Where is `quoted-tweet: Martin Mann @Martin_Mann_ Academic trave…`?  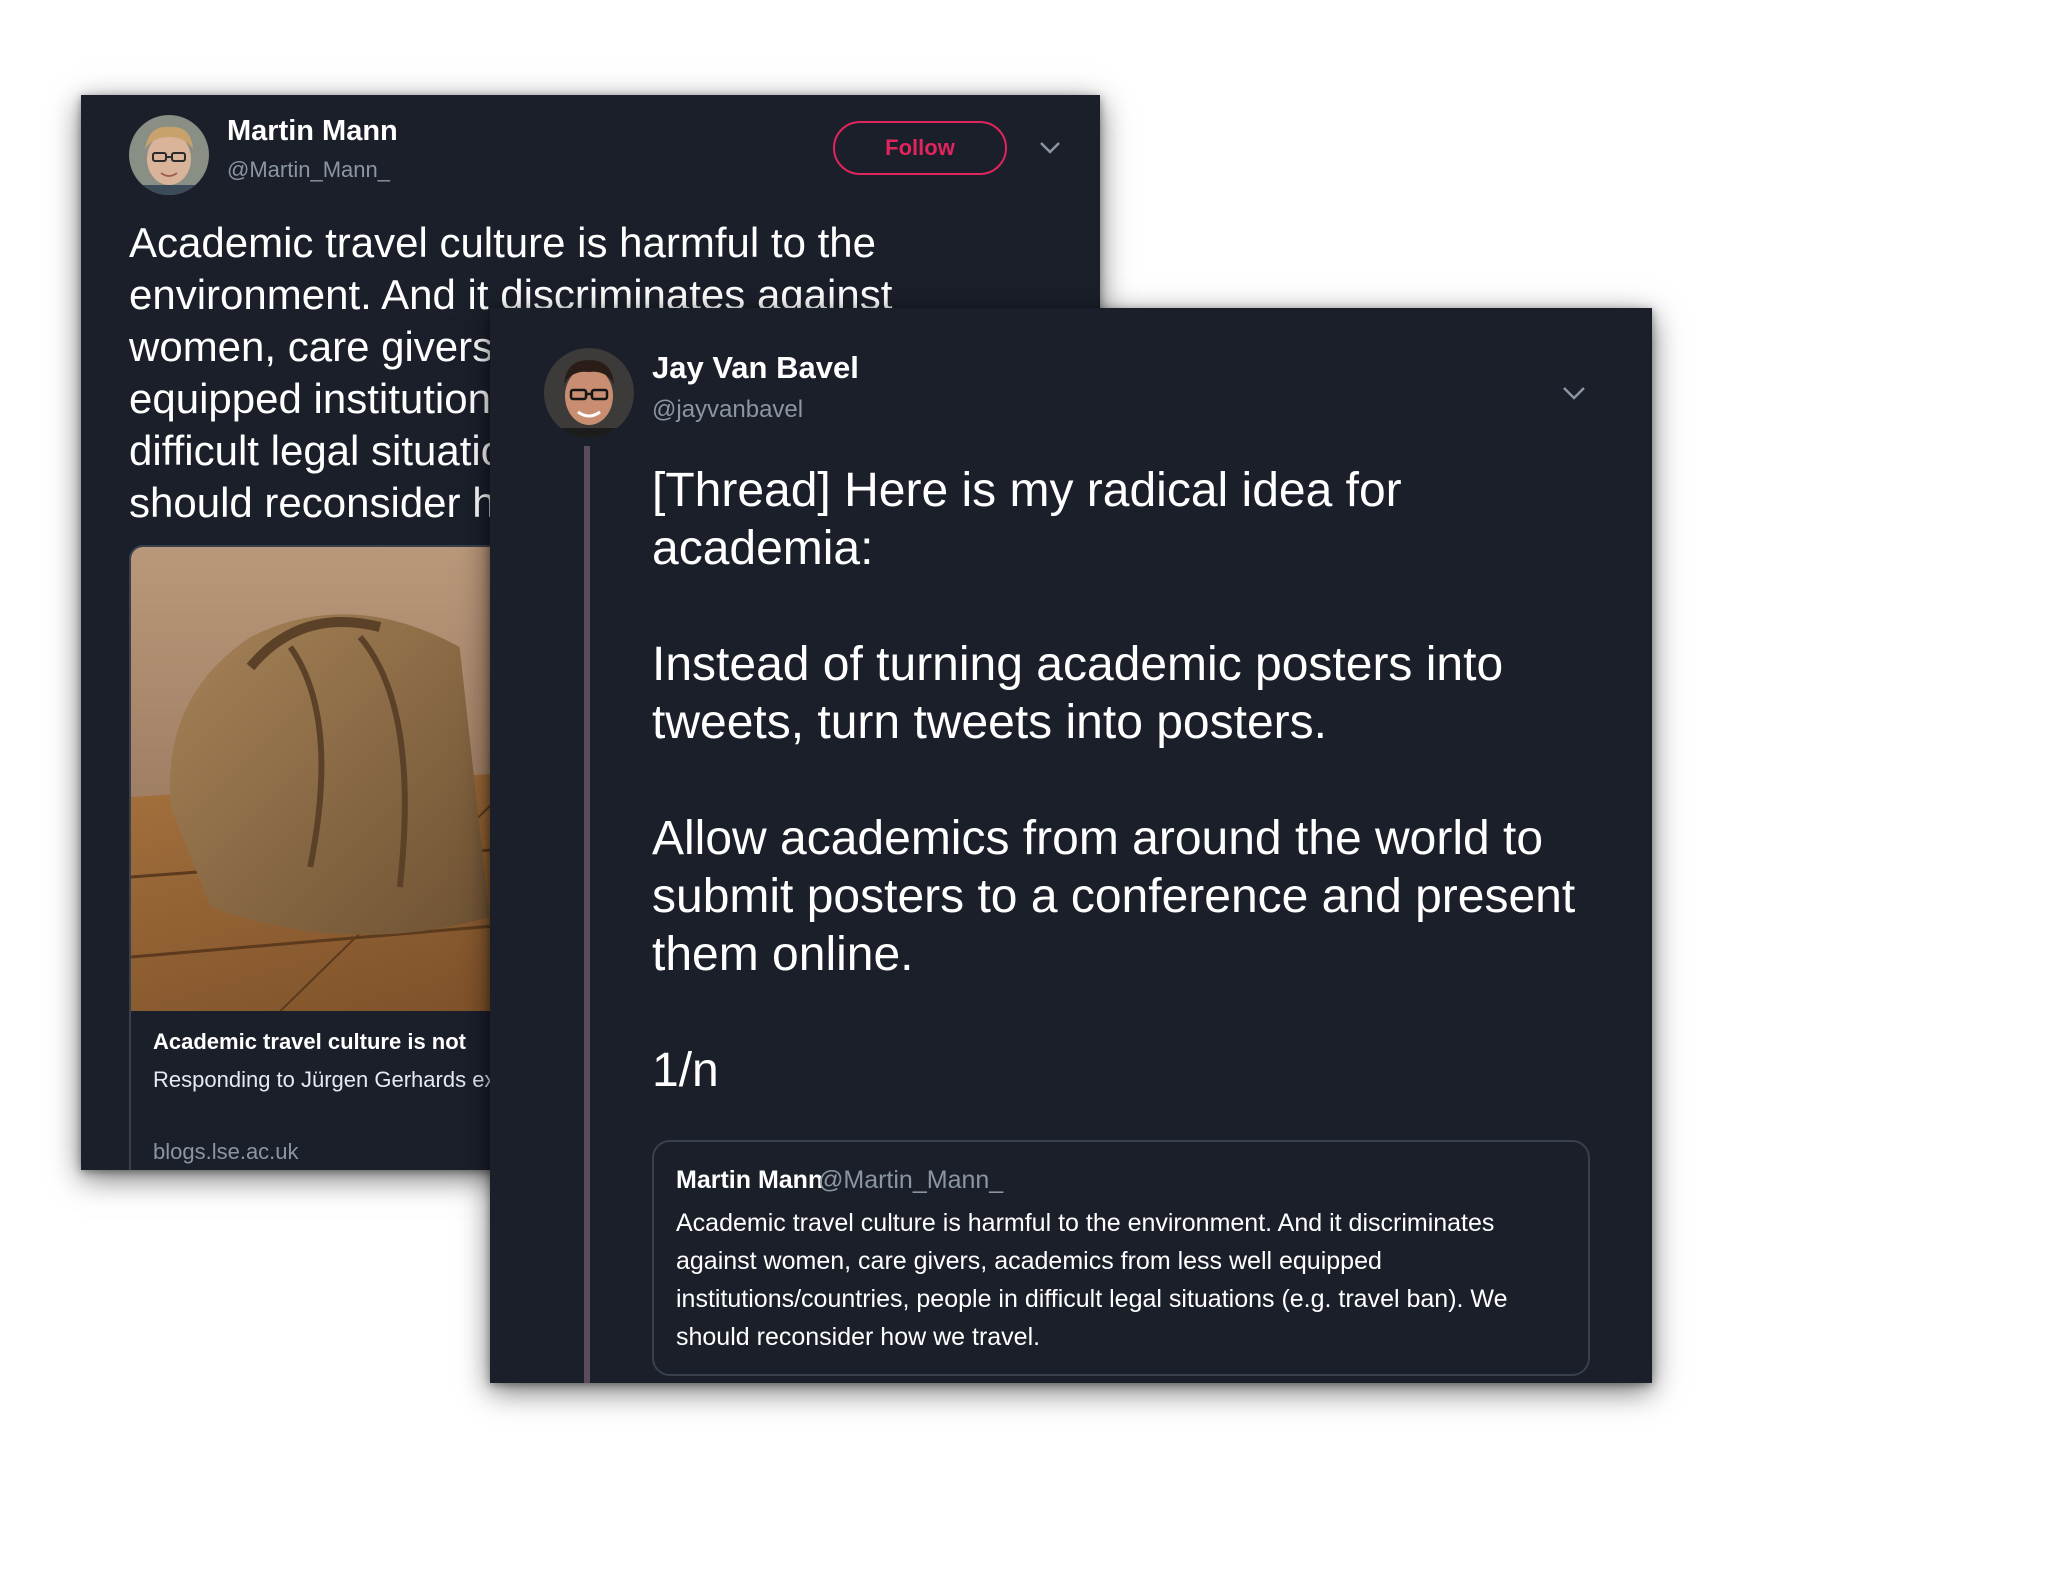
quoted-tweet: Martin Mann @Martin_Mann_ Academic trave… is located at coordinates (1121, 1258).